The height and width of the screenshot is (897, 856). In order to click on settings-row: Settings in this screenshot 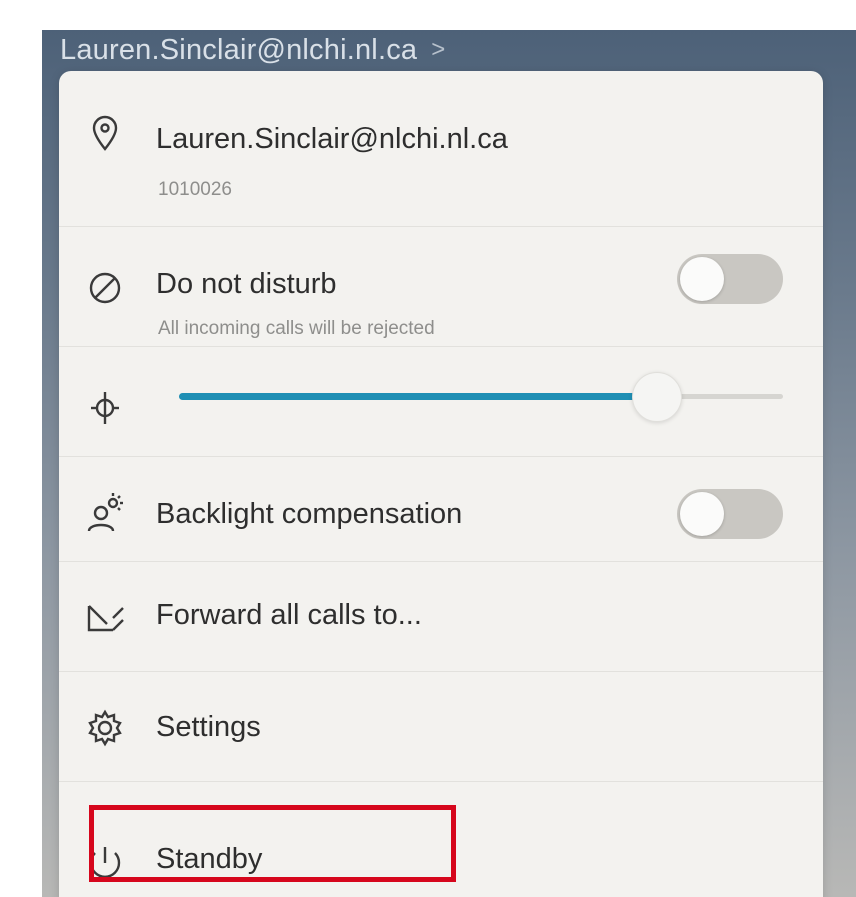, I will do `click(441, 726)`.